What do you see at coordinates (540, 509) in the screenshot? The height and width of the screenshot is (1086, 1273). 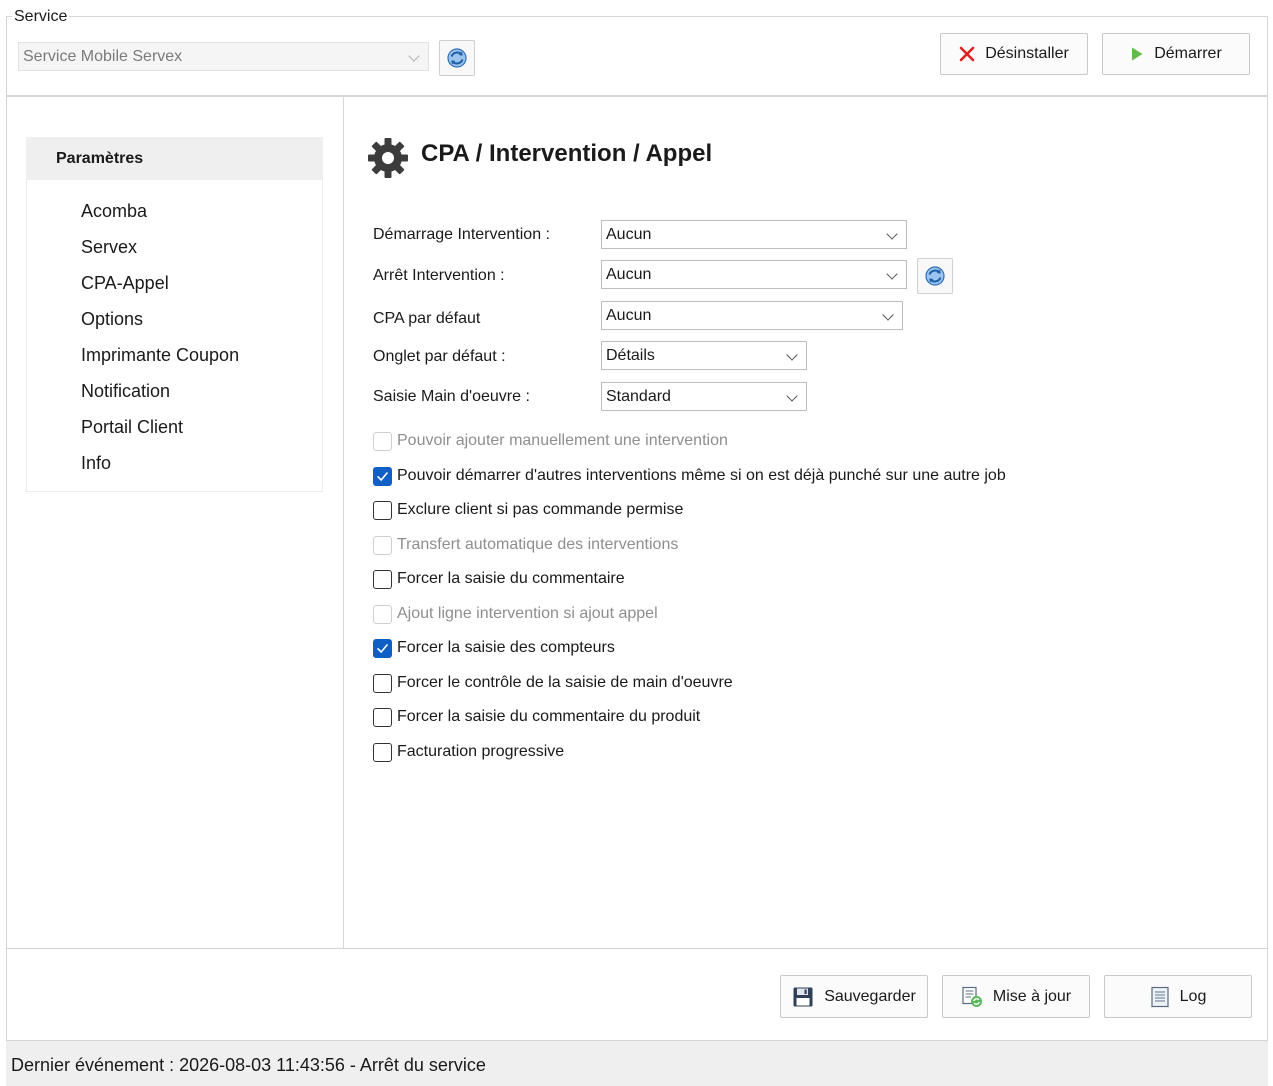 I see `checkbox-label: Exclure client si pas commande permise` at bounding box center [540, 509].